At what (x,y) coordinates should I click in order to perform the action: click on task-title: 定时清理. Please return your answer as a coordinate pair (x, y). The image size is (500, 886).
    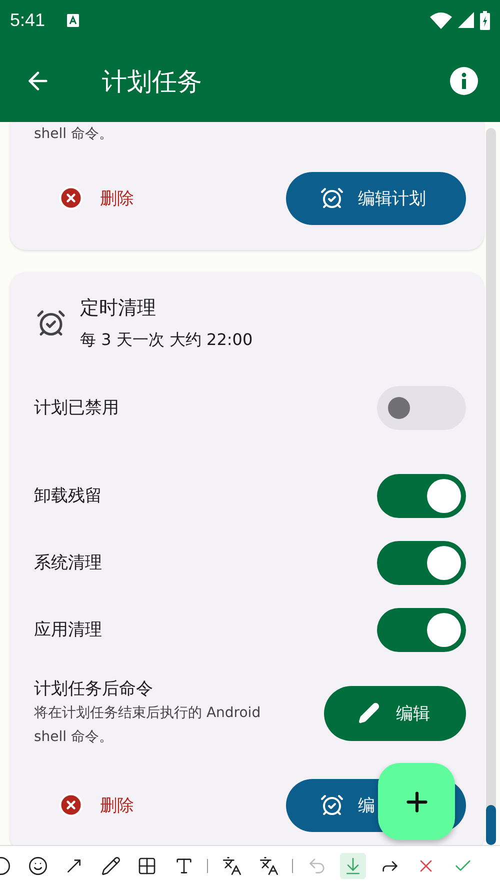
    Looking at the image, I should click on (118, 308).